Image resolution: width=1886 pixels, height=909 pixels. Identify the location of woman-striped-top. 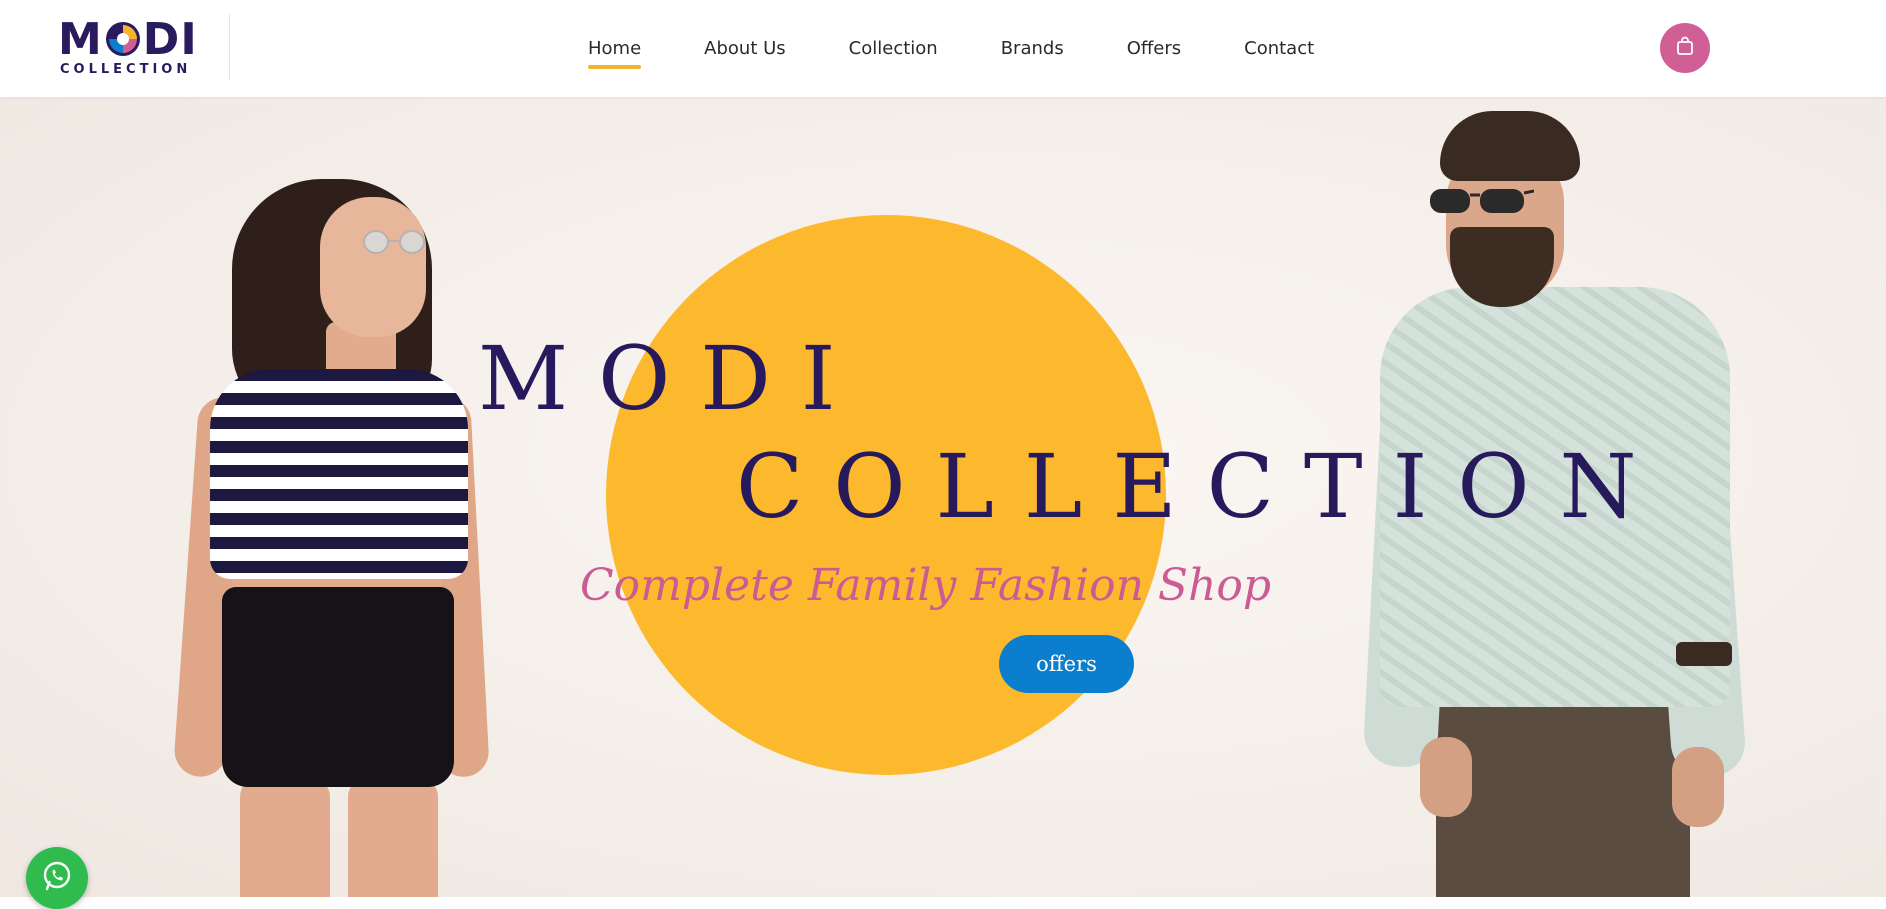
(339, 474).